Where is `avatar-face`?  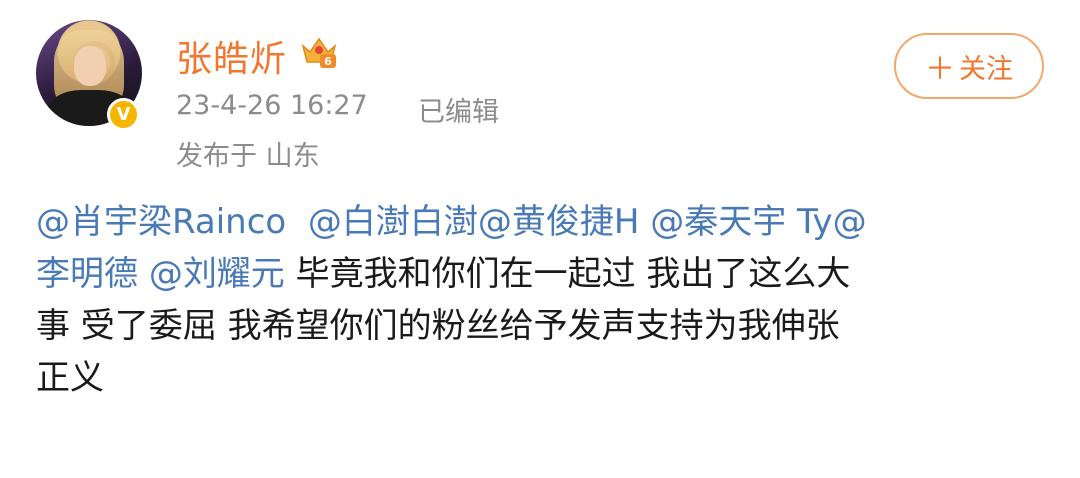
avatar-face is located at coordinates (90, 66).